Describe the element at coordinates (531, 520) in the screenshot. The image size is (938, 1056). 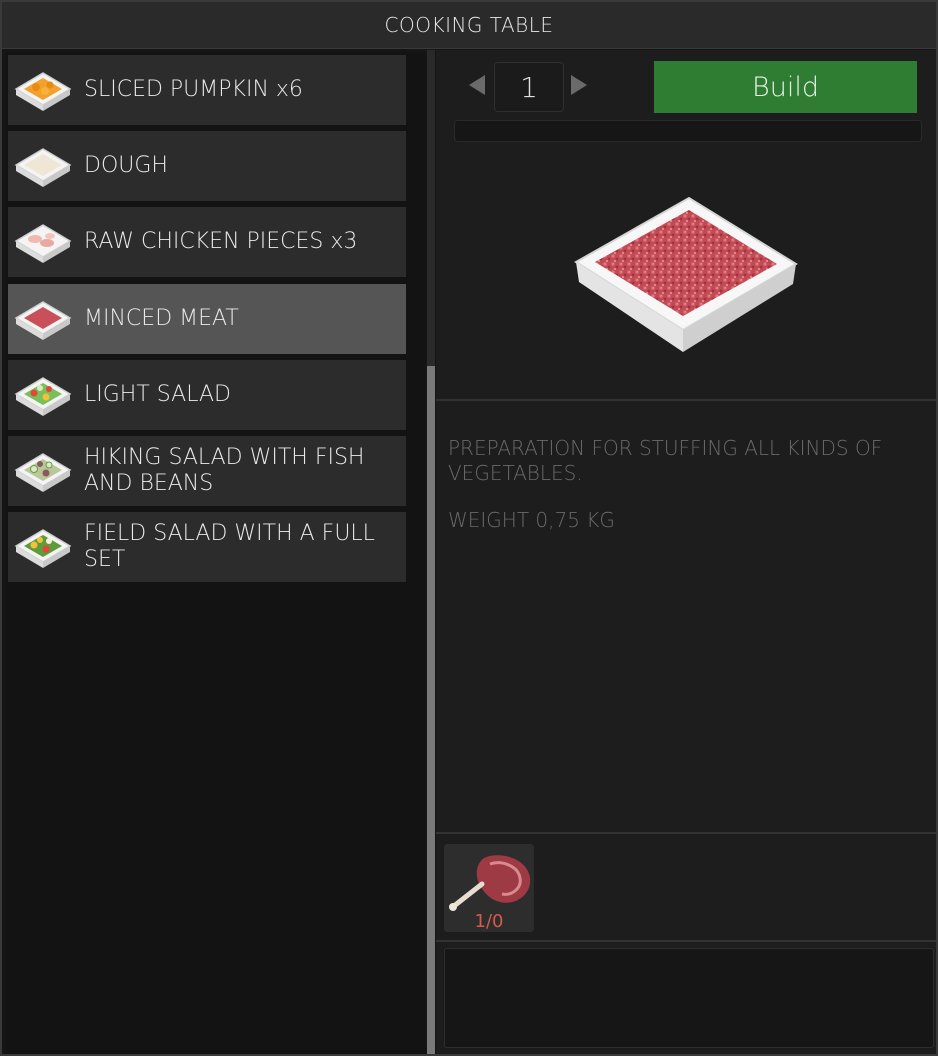
I see `item-weight: WEIGHT 0,75 KG` at that location.